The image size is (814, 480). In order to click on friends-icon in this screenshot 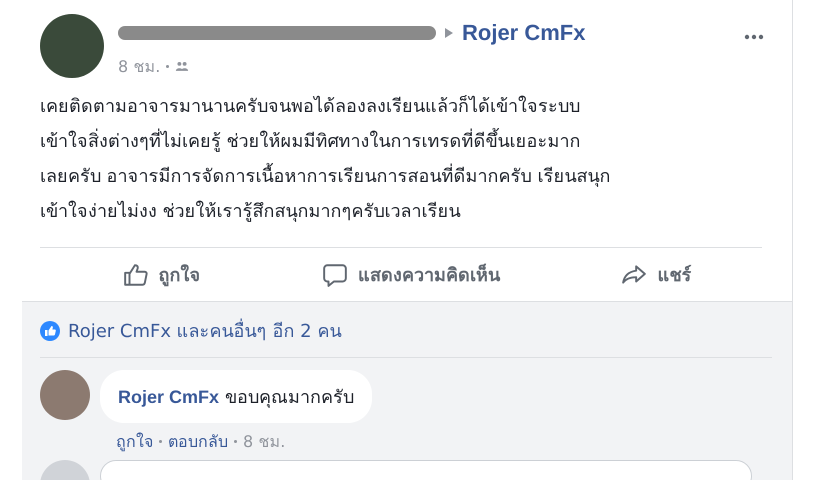, I will do `click(182, 66)`.